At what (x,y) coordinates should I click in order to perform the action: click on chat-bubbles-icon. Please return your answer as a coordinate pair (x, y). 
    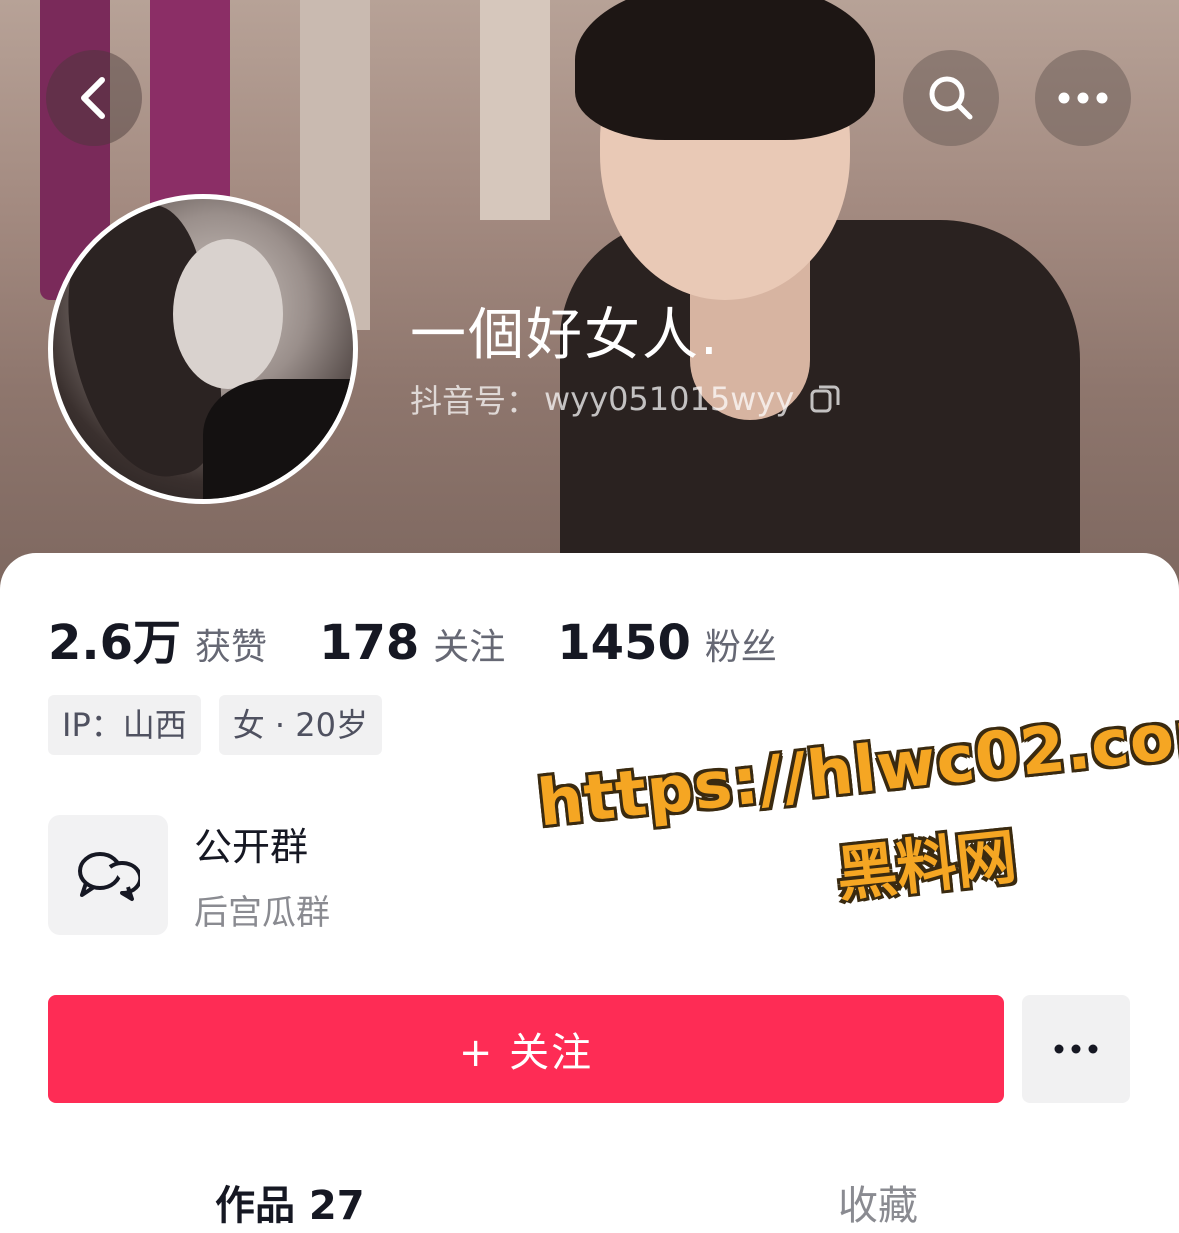
    Looking at the image, I should click on (109, 876).